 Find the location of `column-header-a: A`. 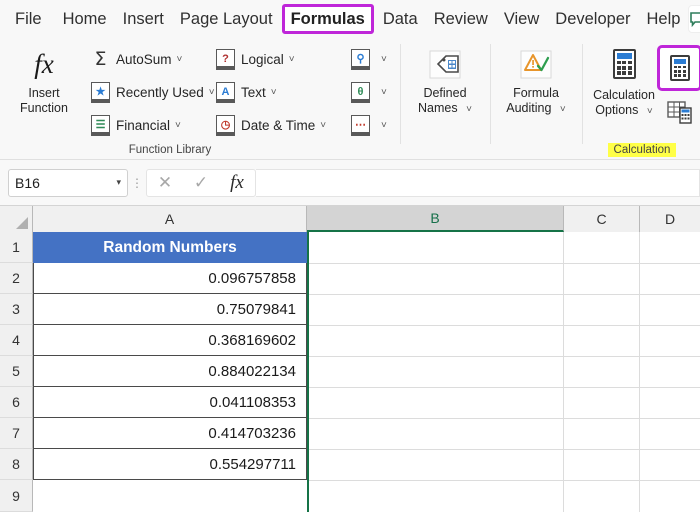

column-header-a: A is located at coordinates (170, 219).